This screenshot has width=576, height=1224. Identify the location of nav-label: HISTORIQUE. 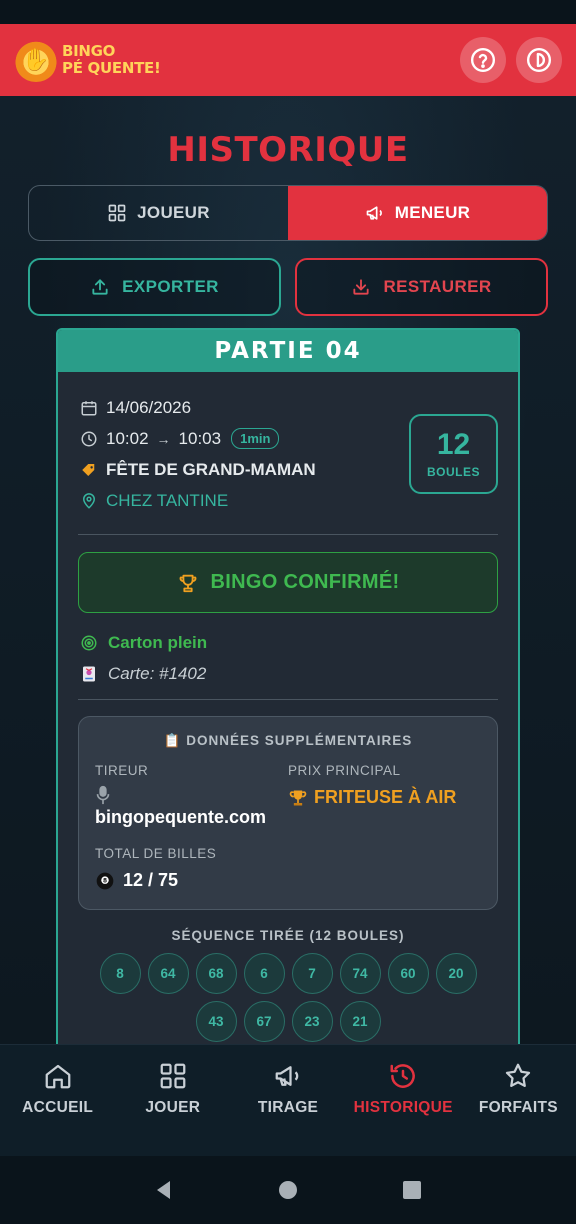
(403, 1107).